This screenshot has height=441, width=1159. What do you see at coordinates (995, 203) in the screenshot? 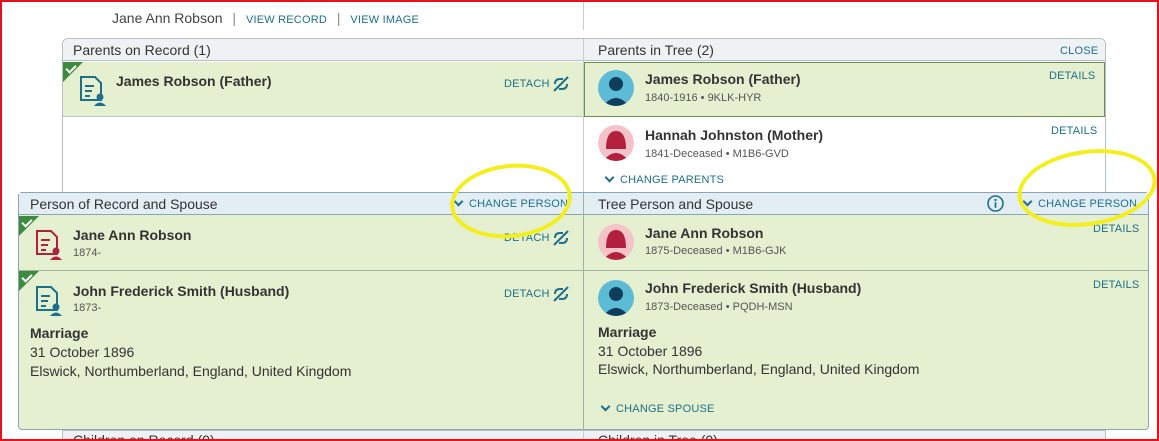
I see `info-icon` at bounding box center [995, 203].